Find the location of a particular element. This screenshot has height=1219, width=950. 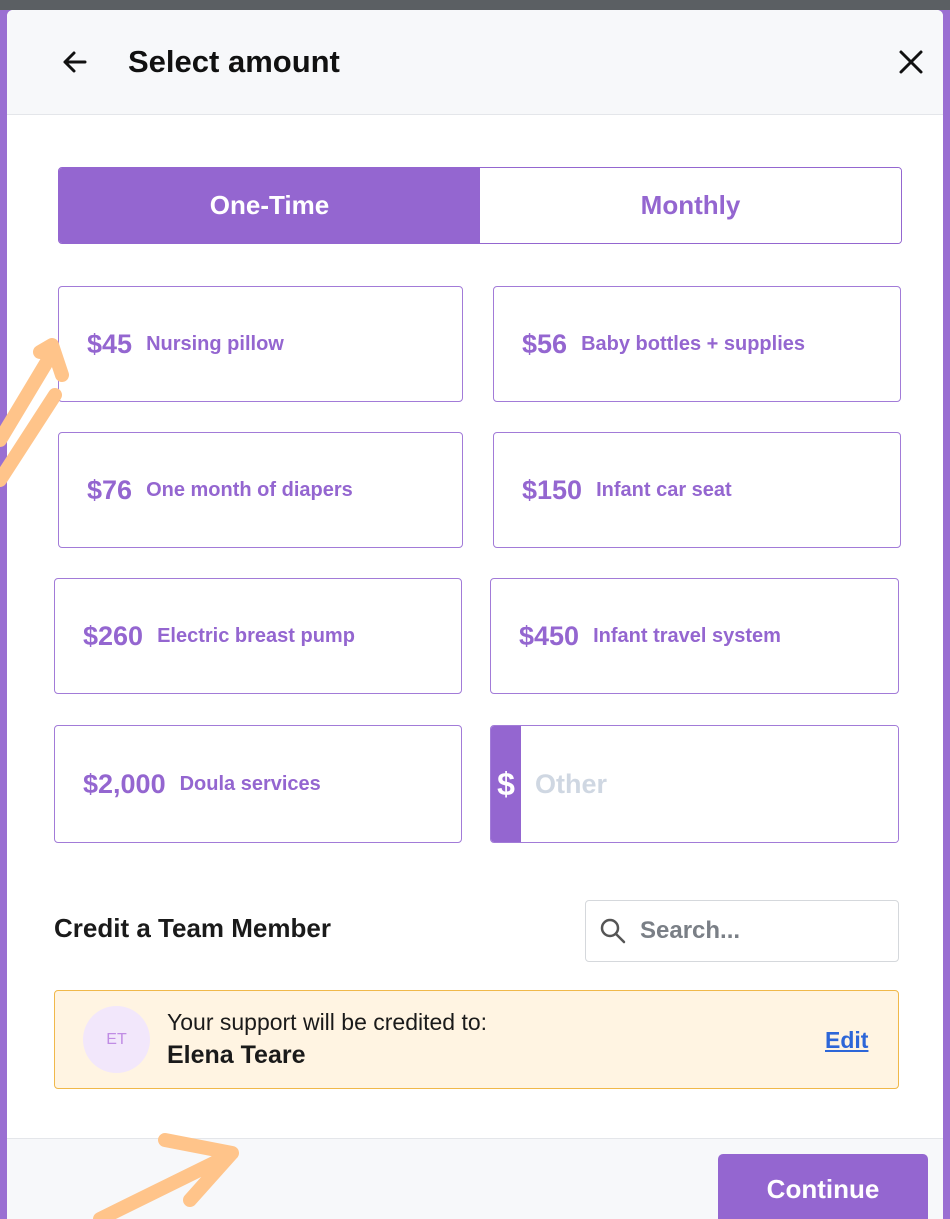

modal-header: Select amount is located at coordinates (475, 62).